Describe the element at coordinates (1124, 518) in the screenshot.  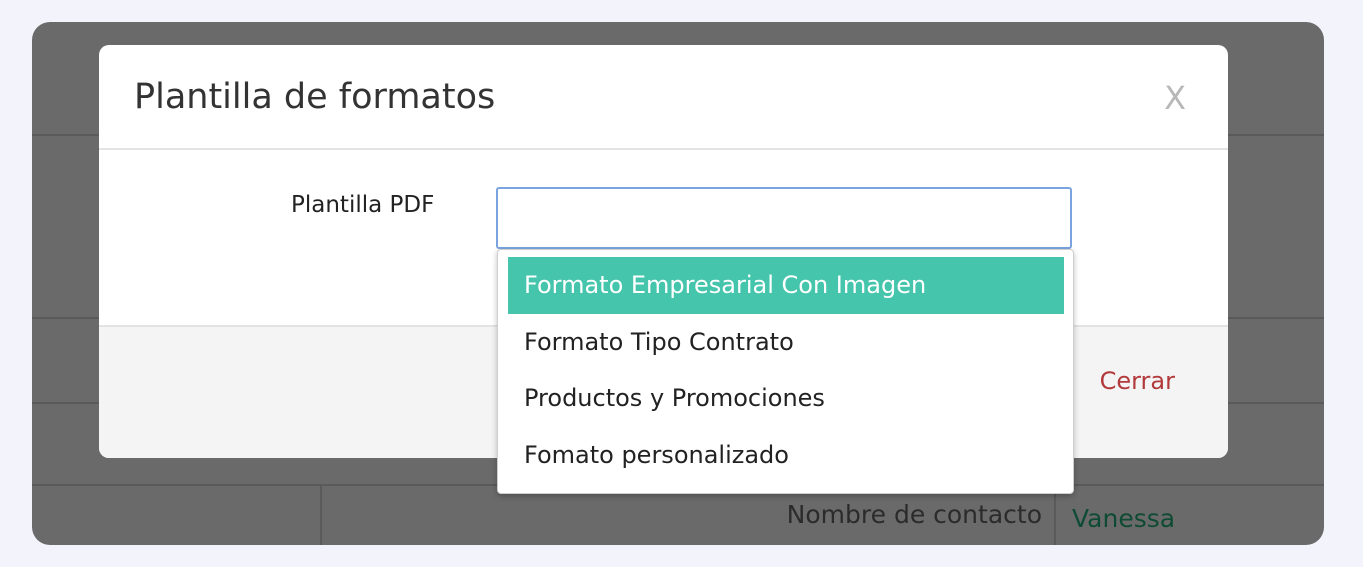
I see `contact-name-value: Vanessa` at that location.